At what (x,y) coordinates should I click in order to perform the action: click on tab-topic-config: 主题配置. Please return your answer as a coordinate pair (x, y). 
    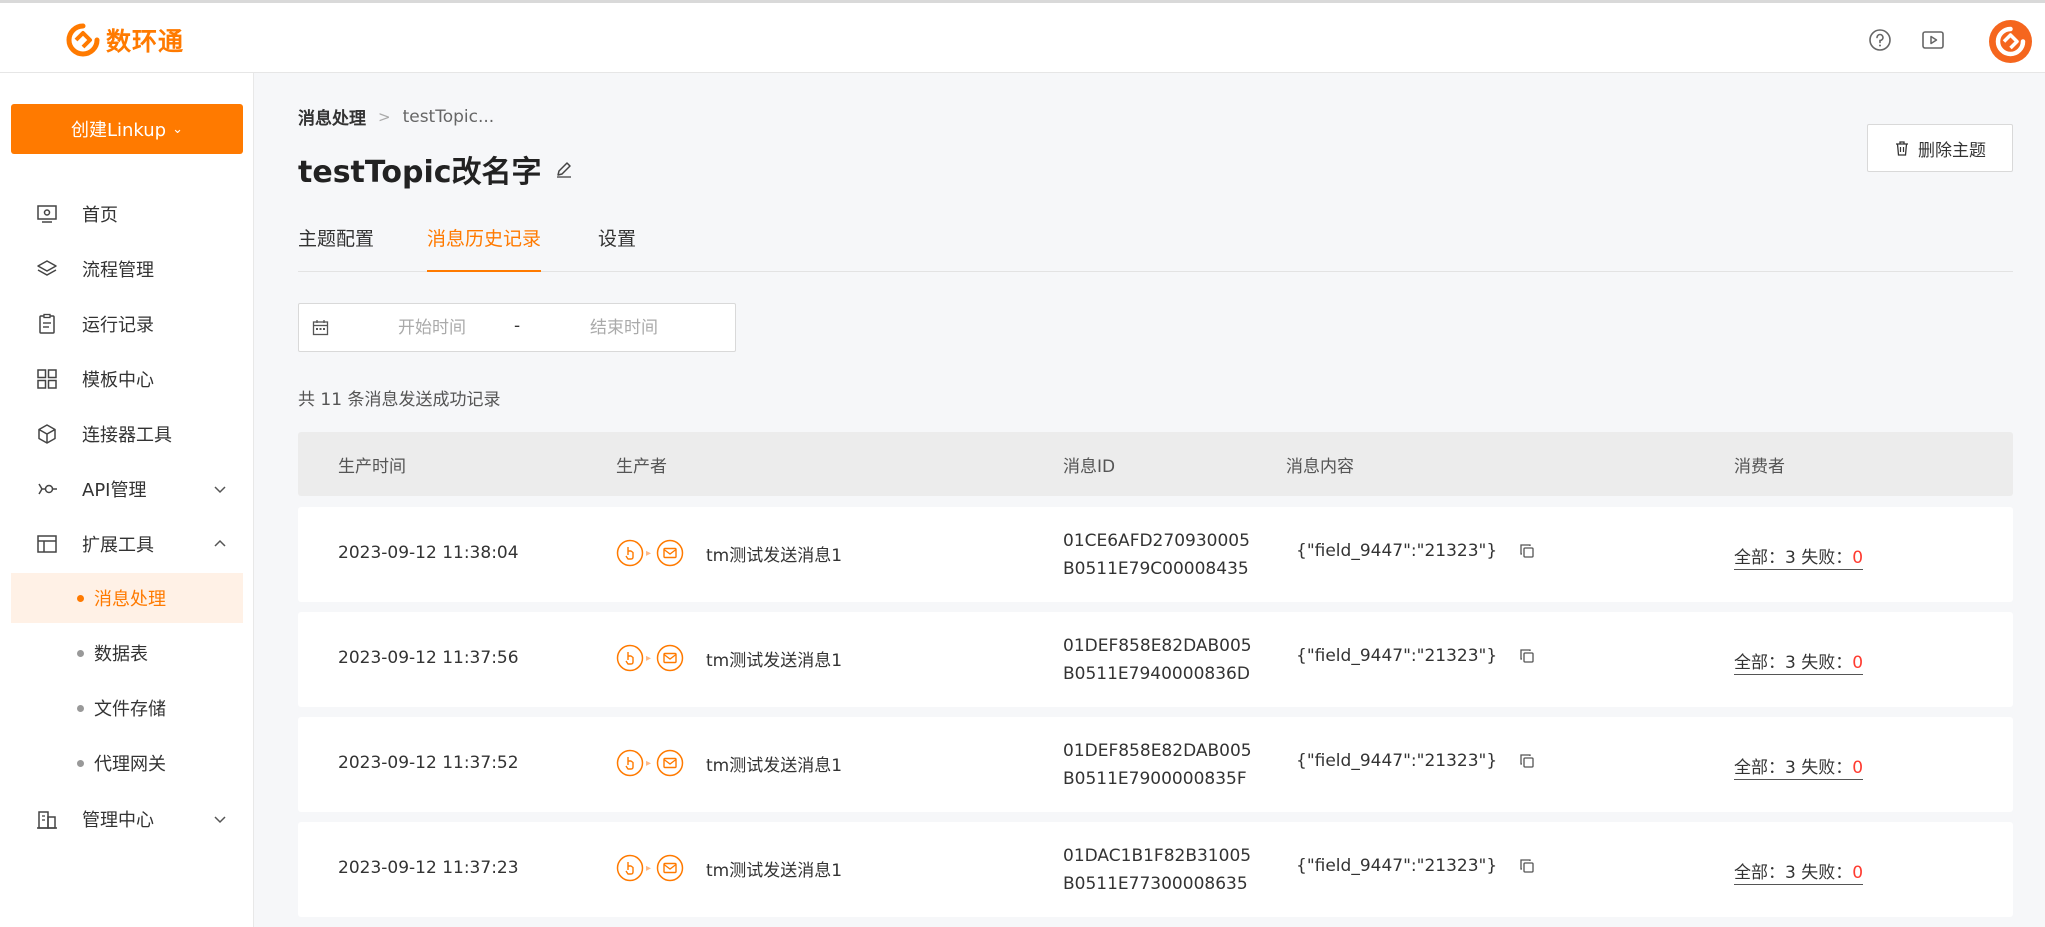
    Looking at the image, I should click on (336, 248).